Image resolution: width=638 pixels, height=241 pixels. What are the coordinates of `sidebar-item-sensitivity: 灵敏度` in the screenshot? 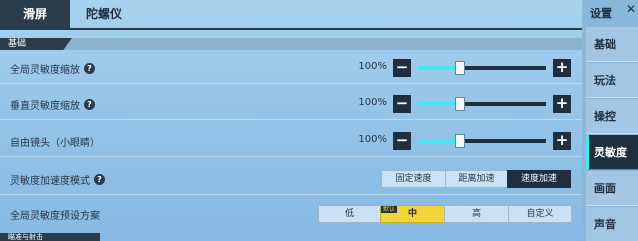 It's located at (612, 152).